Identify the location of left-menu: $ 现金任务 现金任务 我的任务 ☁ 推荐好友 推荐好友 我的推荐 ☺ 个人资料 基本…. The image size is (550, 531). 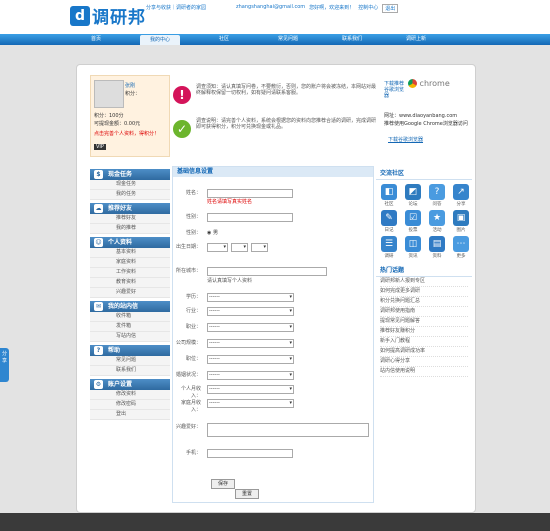
(130, 293).